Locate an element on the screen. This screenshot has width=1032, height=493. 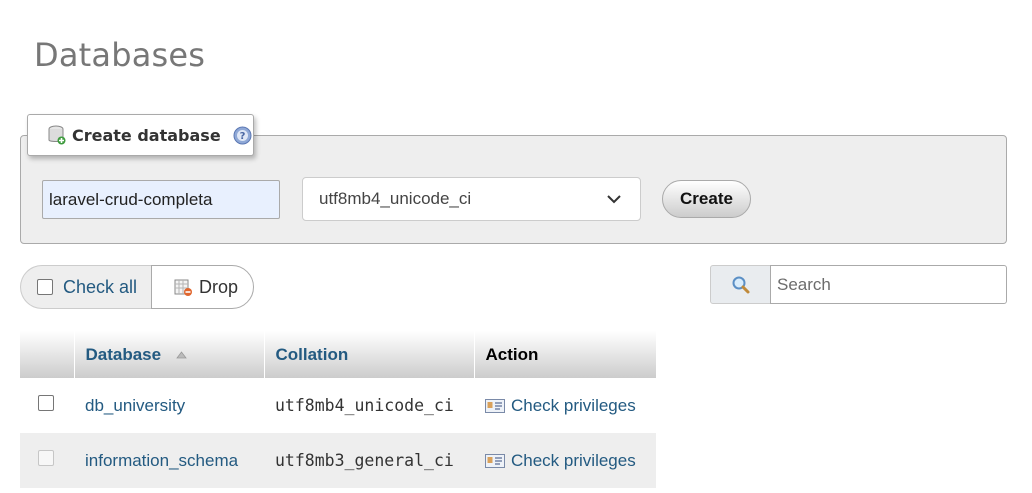
header-collation: Collation is located at coordinates (369, 354).